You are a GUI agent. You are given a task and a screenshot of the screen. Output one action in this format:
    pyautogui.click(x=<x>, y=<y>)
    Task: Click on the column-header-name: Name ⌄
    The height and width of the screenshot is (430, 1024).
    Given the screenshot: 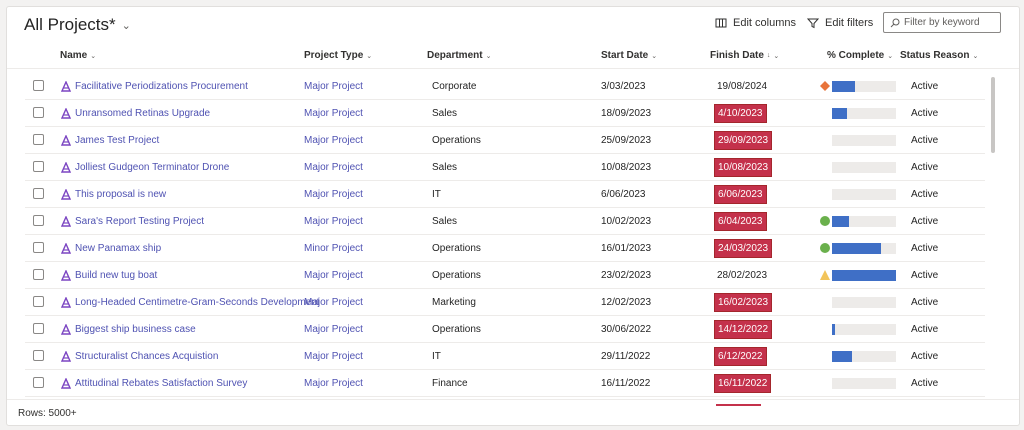 What is the action you would take?
    pyautogui.click(x=78, y=55)
    